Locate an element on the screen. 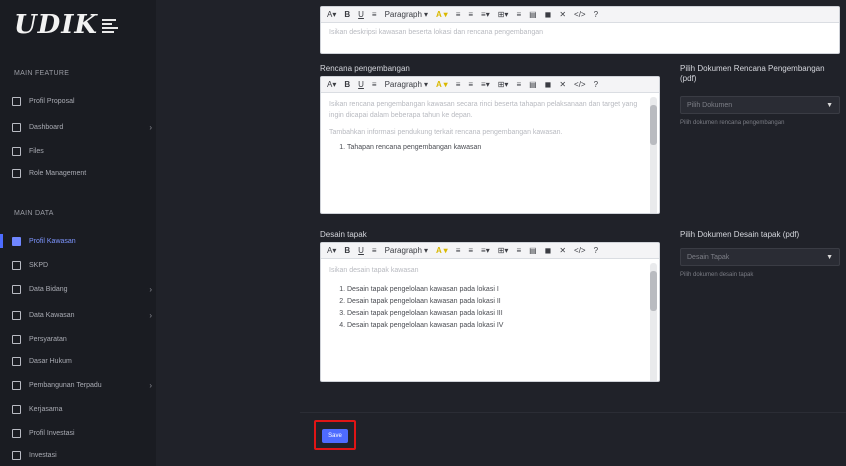 The height and width of the screenshot is (466, 846). sidebar-item-profil-investasi: Profil Investasi is located at coordinates (82, 433).